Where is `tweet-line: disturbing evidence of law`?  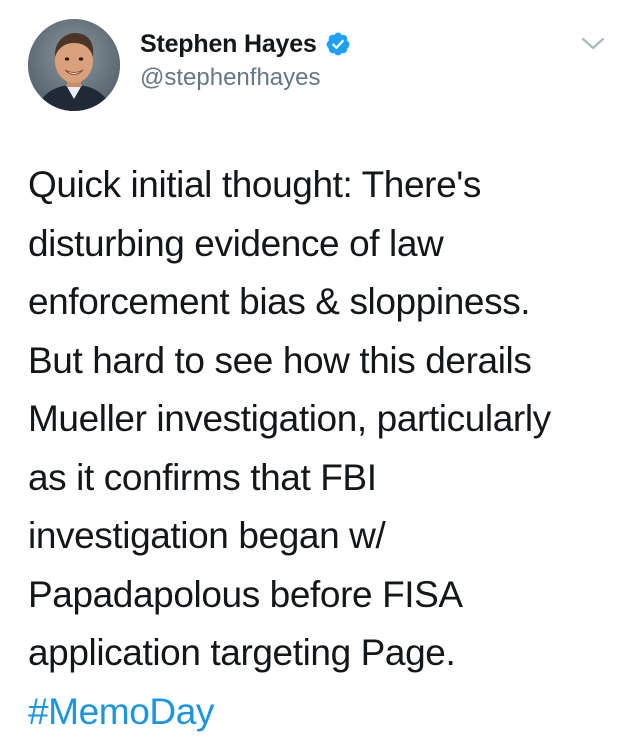 tweet-line: disturbing evidence of law is located at coordinates (236, 243).